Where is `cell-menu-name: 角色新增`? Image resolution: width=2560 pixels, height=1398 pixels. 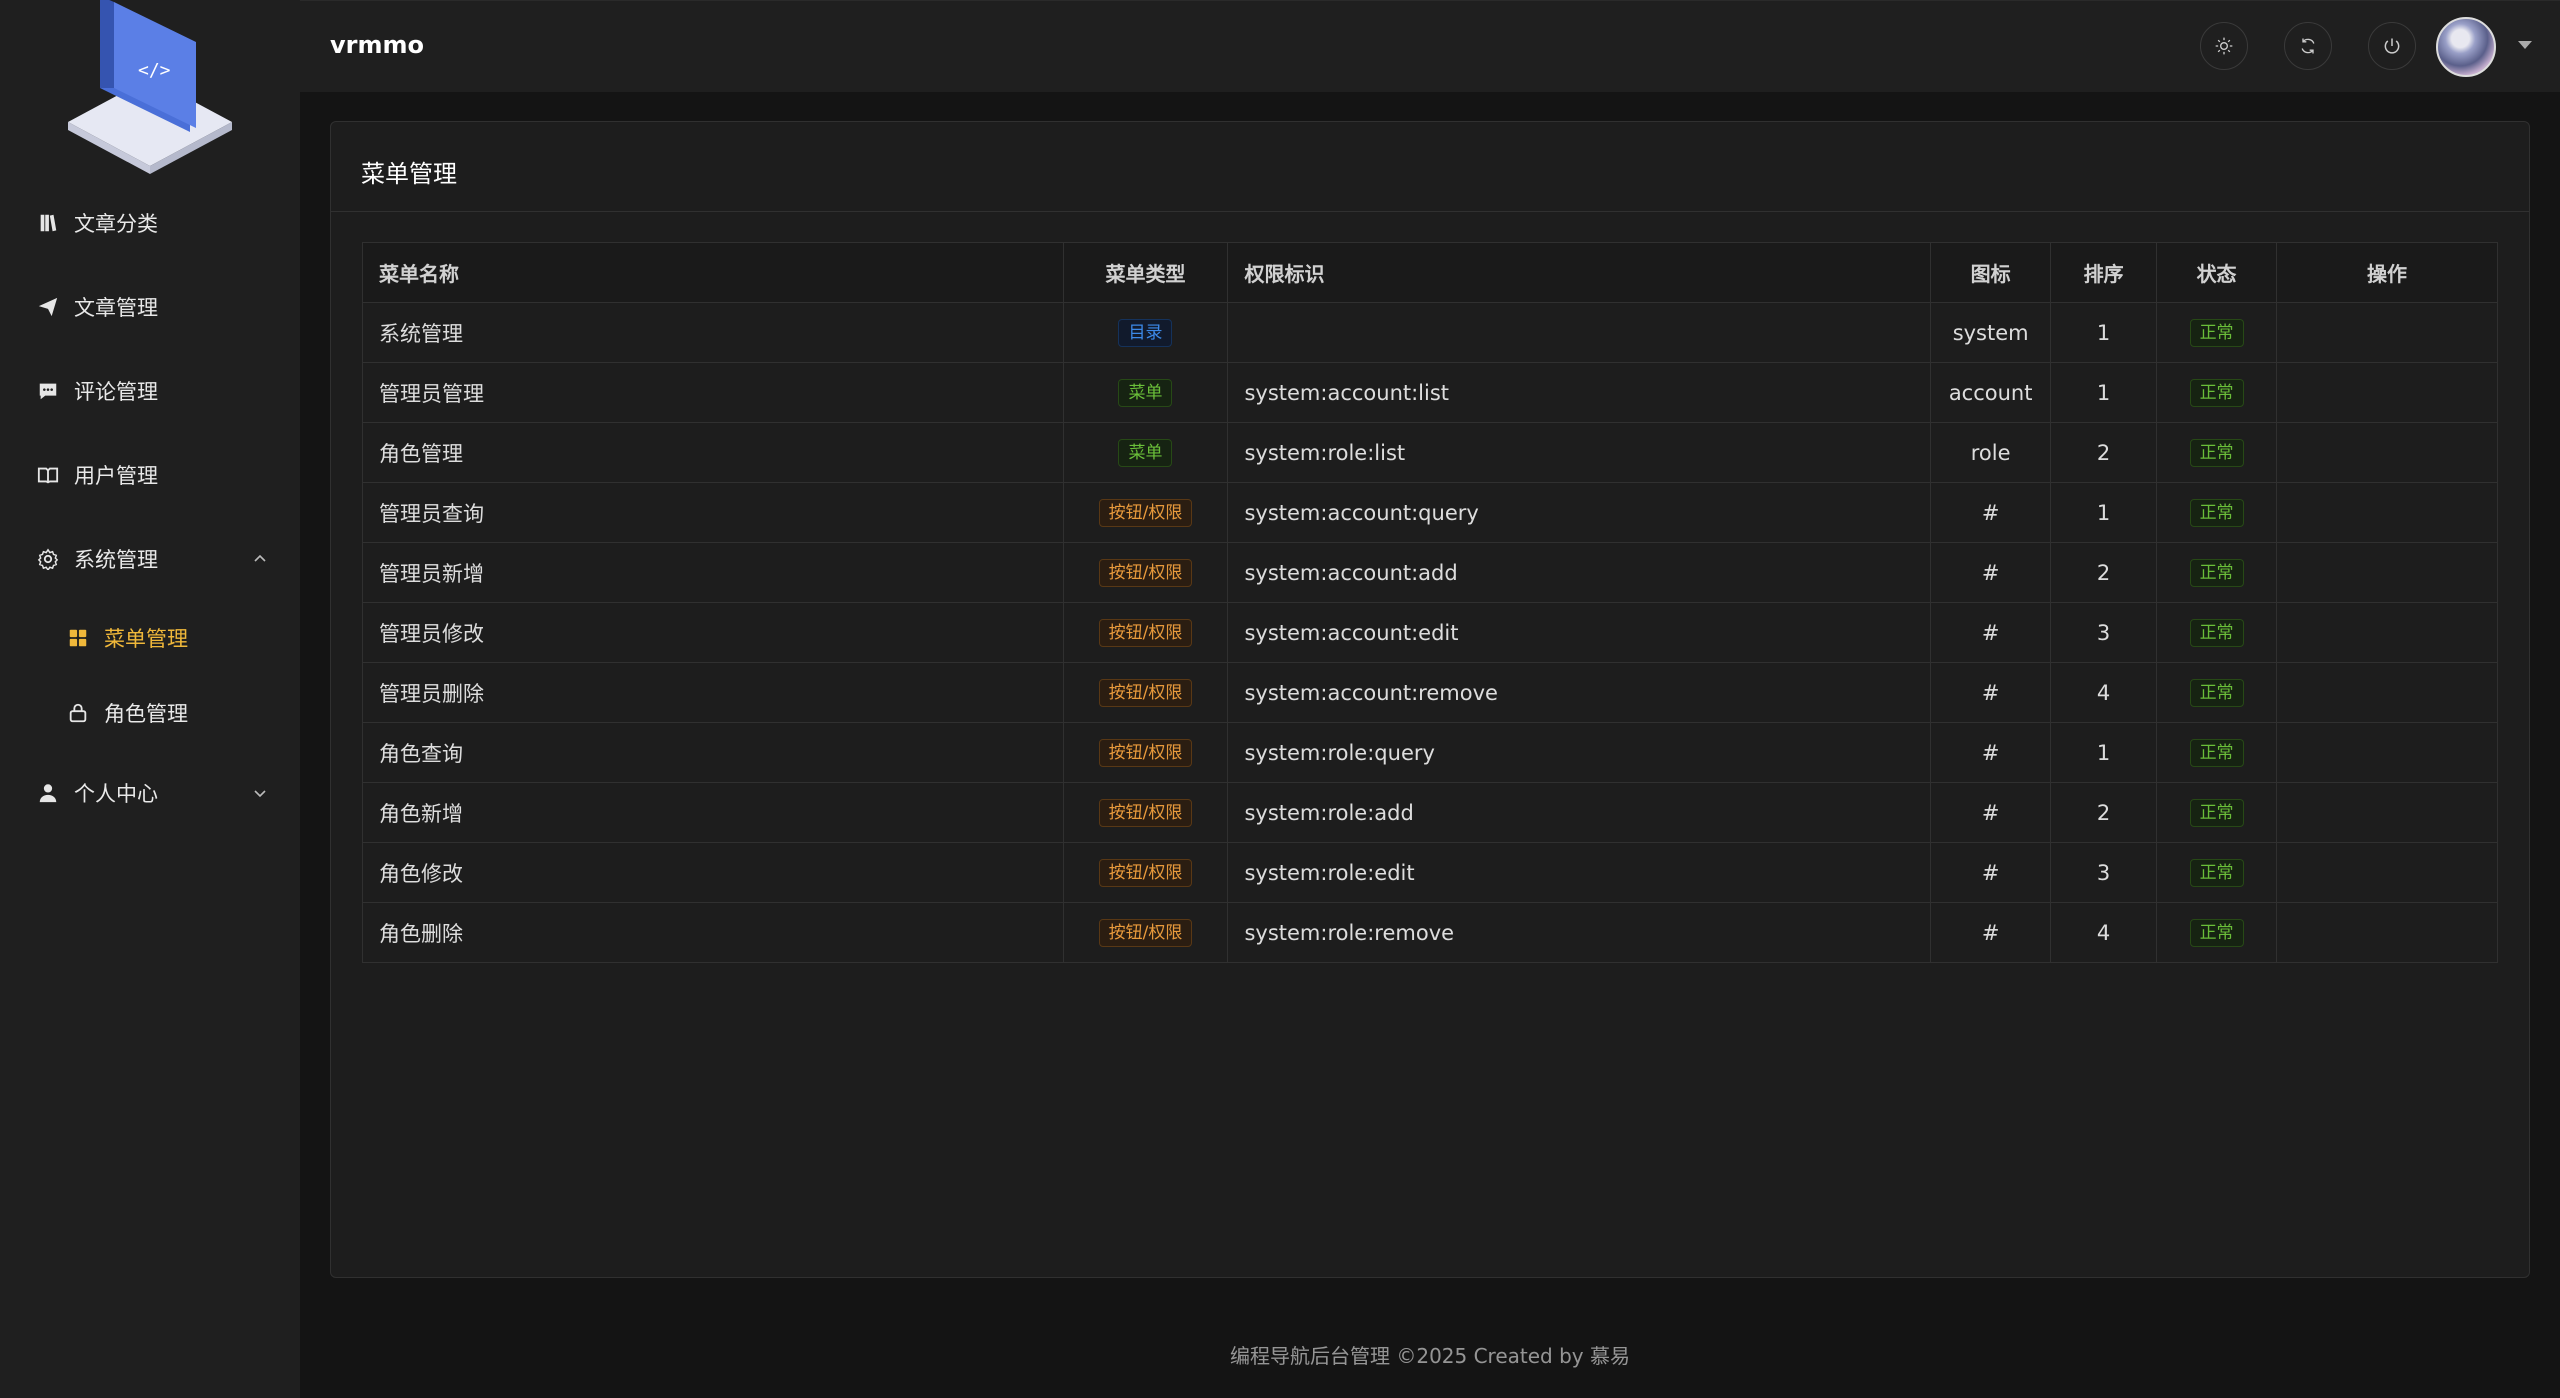
cell-menu-name: 角色新增 is located at coordinates (713, 812).